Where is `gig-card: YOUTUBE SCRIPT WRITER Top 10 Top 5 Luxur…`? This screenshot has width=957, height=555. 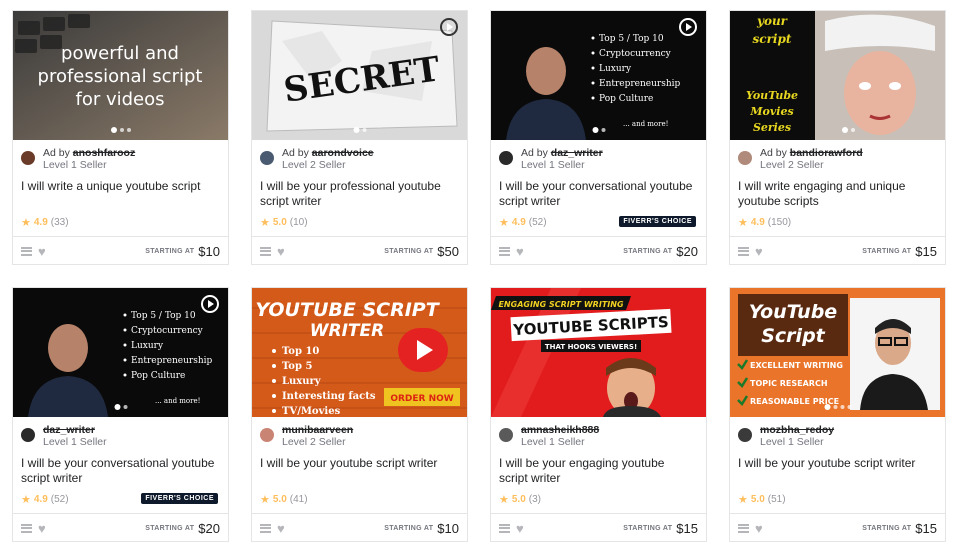
gig-card: YOUTUBE SCRIPT WRITER Top 10 Top 5 Luxur… is located at coordinates (359, 414).